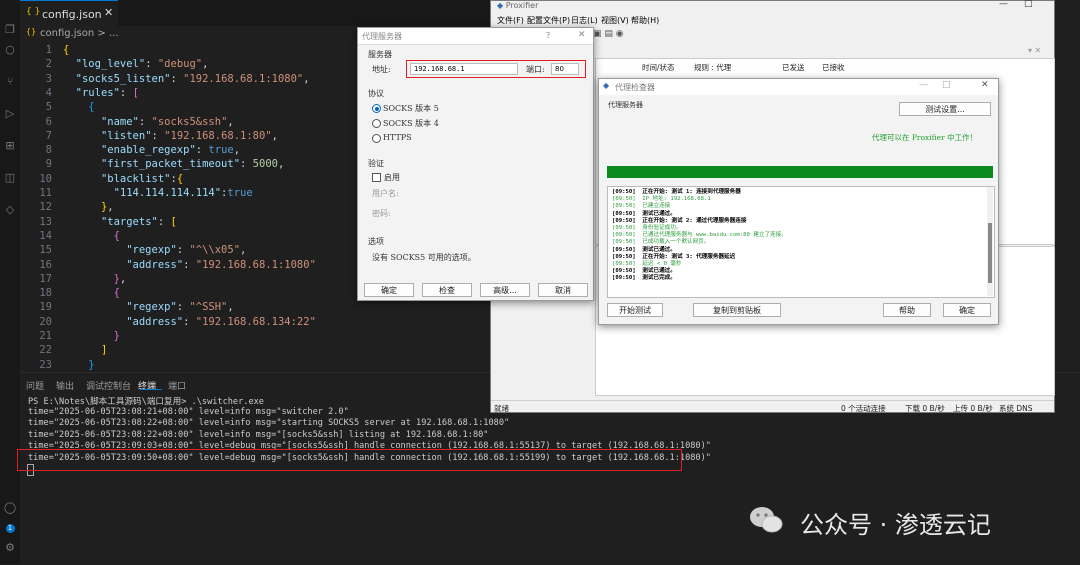 The height and width of the screenshot is (565, 1080). Describe the element at coordinates (10, 146) in the screenshot. I see `extensions-icon: ⊞` at that location.